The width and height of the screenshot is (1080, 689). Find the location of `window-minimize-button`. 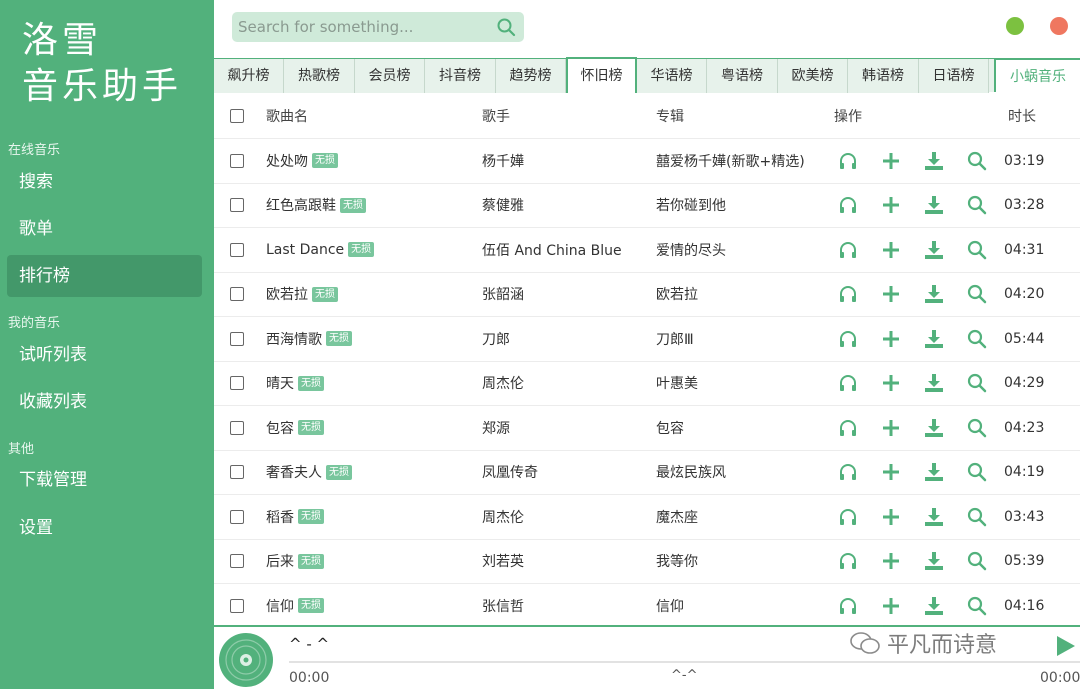

window-minimize-button is located at coordinates (1015, 26).